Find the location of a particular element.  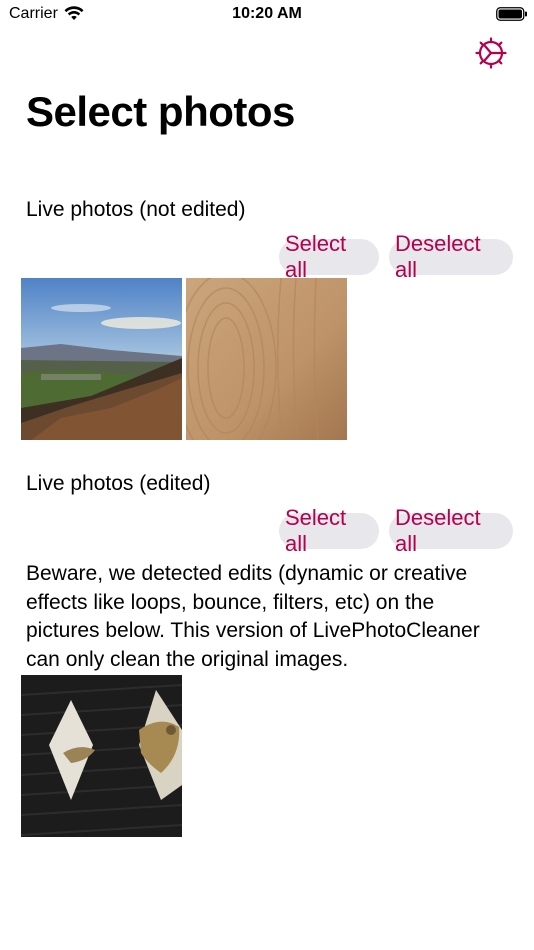

settings-icon is located at coordinates (491, 55).